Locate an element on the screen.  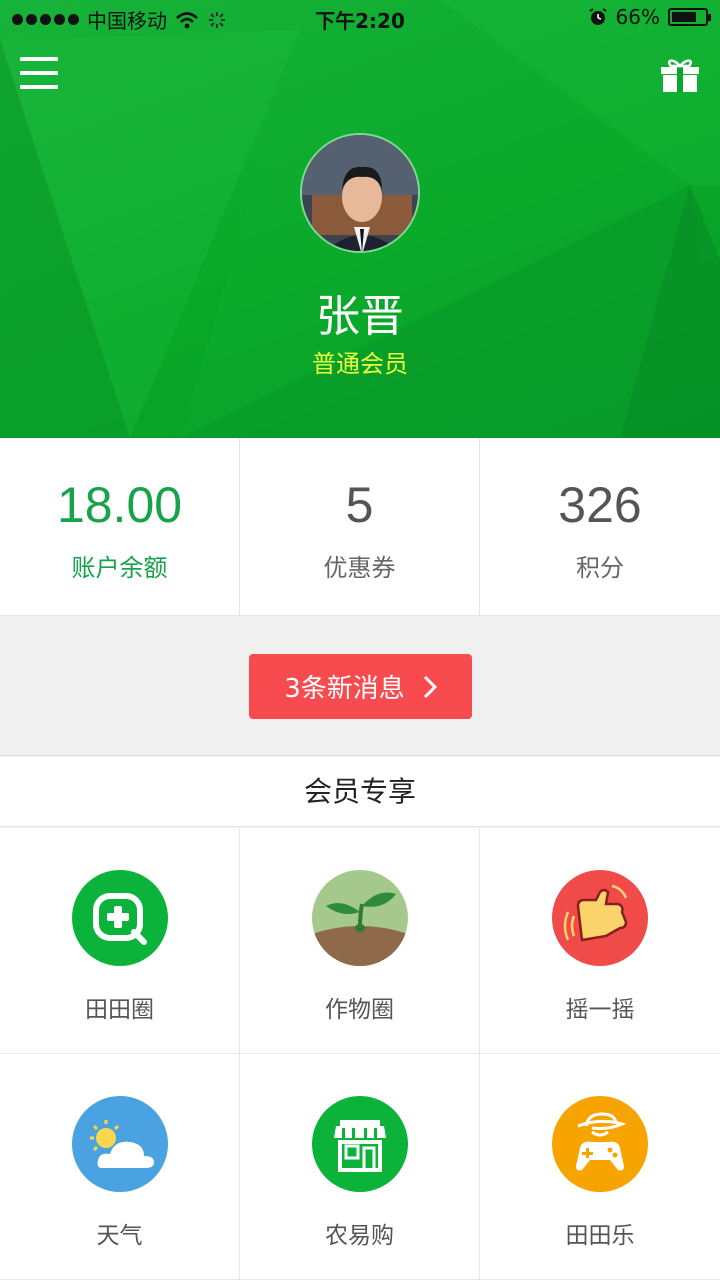
feature-label: 田田乐 is located at coordinates (600, 1236).